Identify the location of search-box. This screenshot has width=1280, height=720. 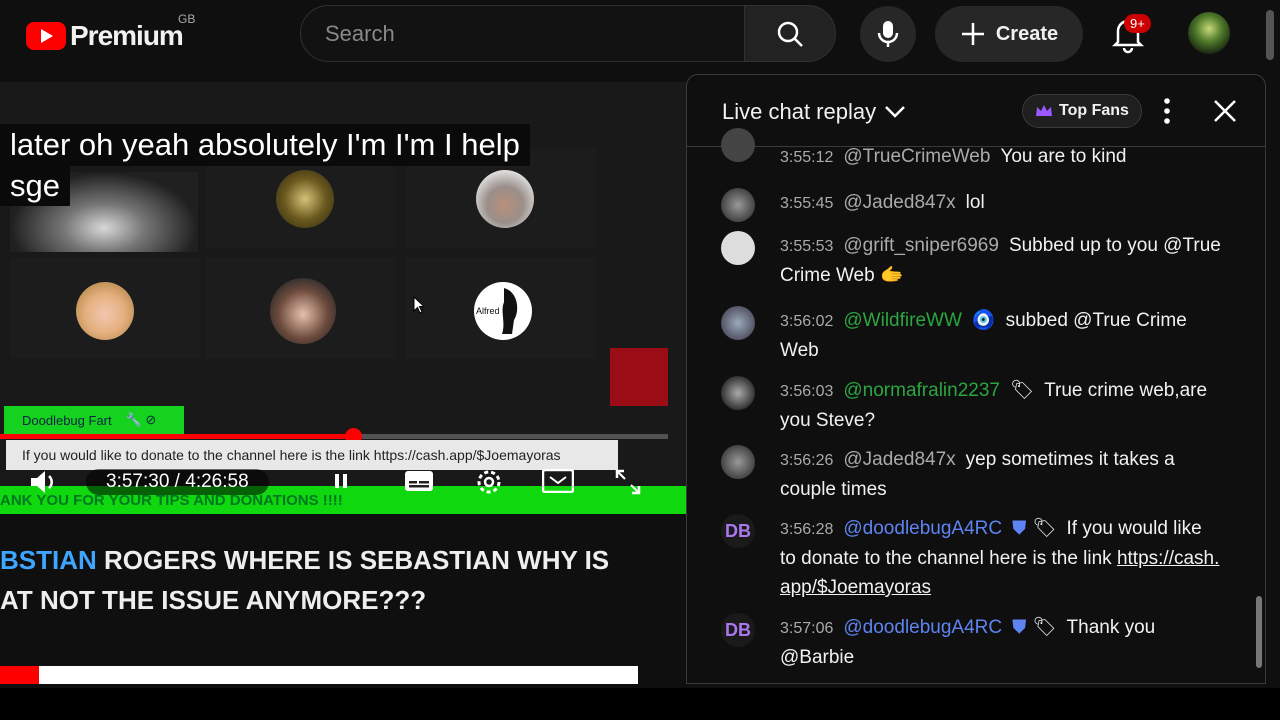
(522, 33).